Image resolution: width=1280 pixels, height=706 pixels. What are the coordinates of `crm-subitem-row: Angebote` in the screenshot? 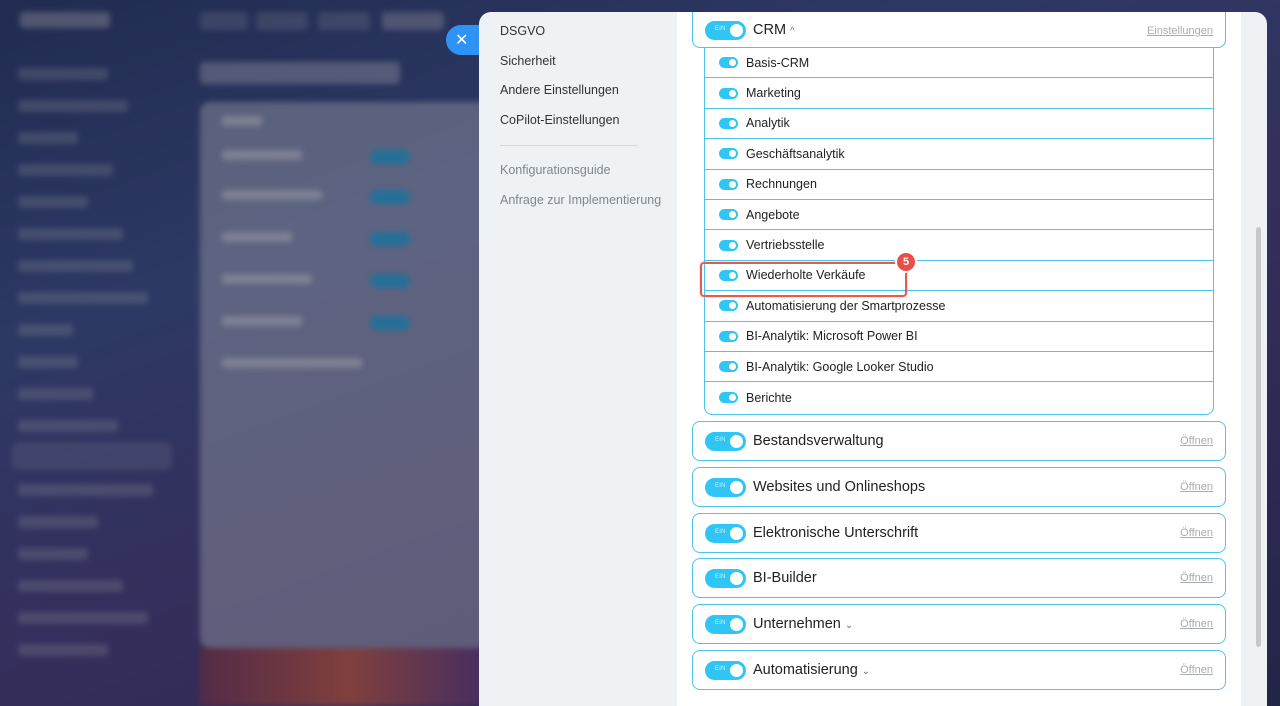 It's located at (959, 215).